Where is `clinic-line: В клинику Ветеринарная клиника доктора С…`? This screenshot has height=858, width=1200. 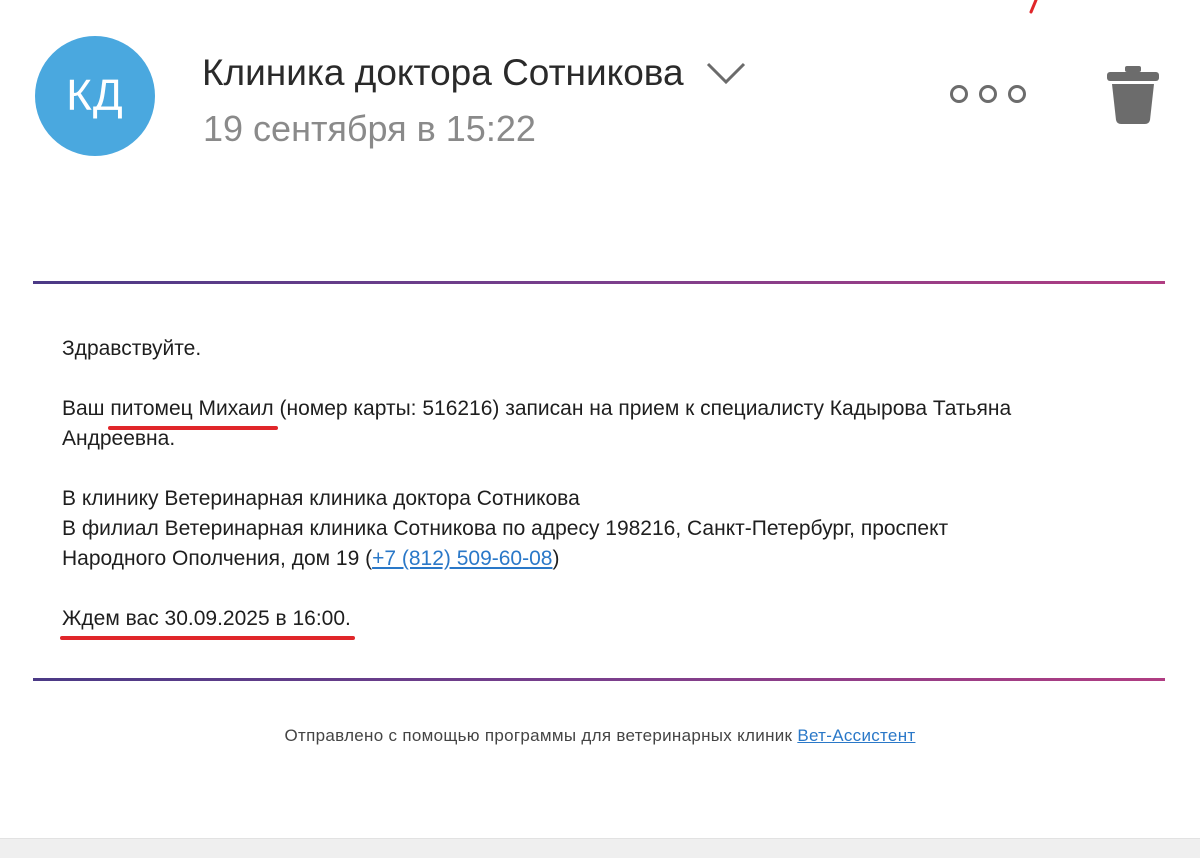
clinic-line: В клинику Ветеринарная клиника доктора С… is located at coordinates (321, 498).